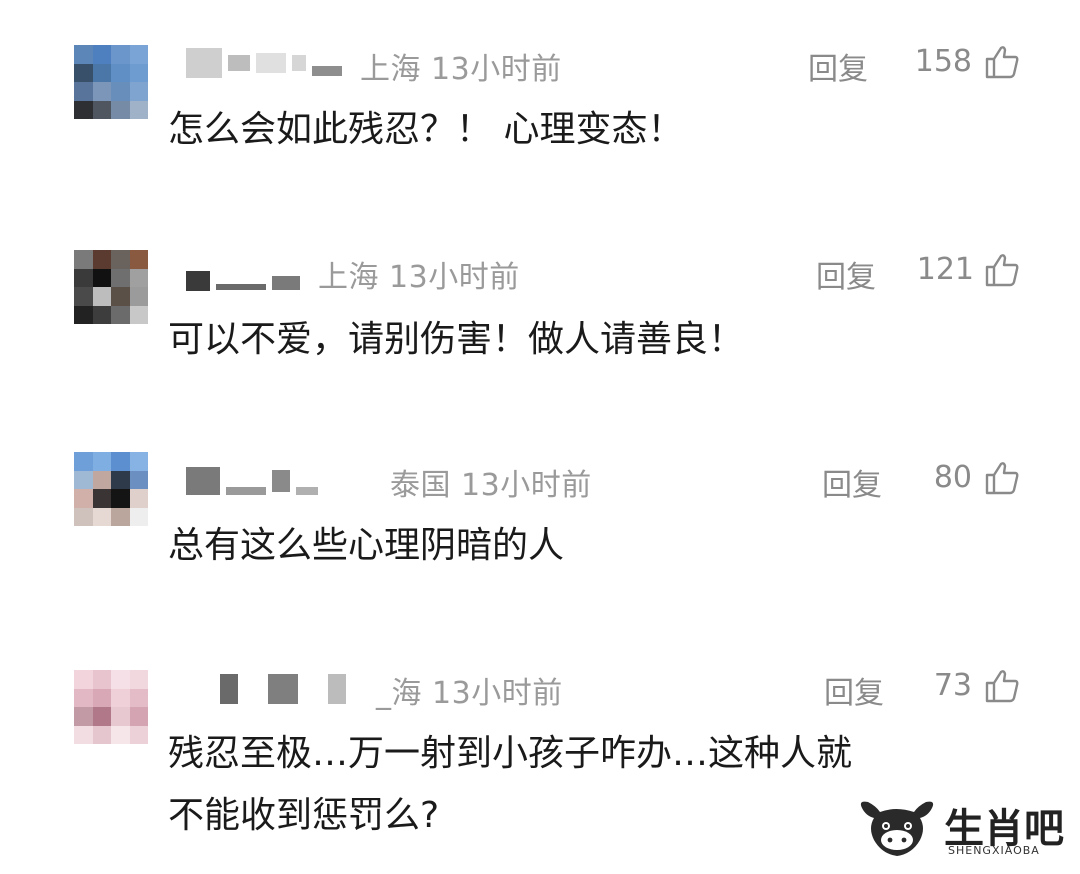  I want to click on comment-text-line-1: 残忍至极…万一射到小孩子咋办…这种人就, so click(510, 753).